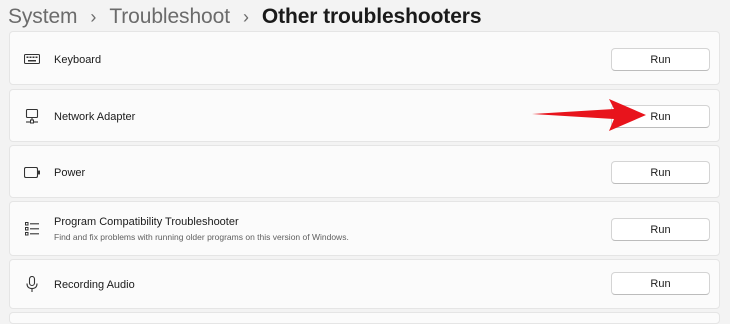 The height and width of the screenshot is (324, 730). Describe the element at coordinates (70, 173) in the screenshot. I see `troubleshooter-title: Power` at that location.